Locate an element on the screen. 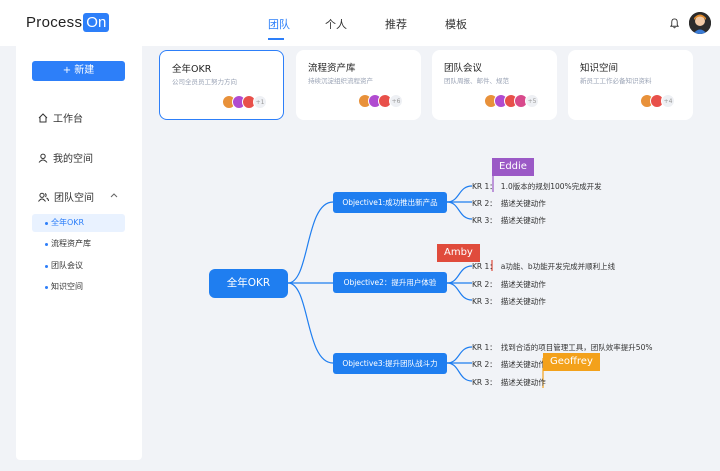 The height and width of the screenshot is (471, 720). objective-node-2: Objective2：提升用户体验 is located at coordinates (390, 282).